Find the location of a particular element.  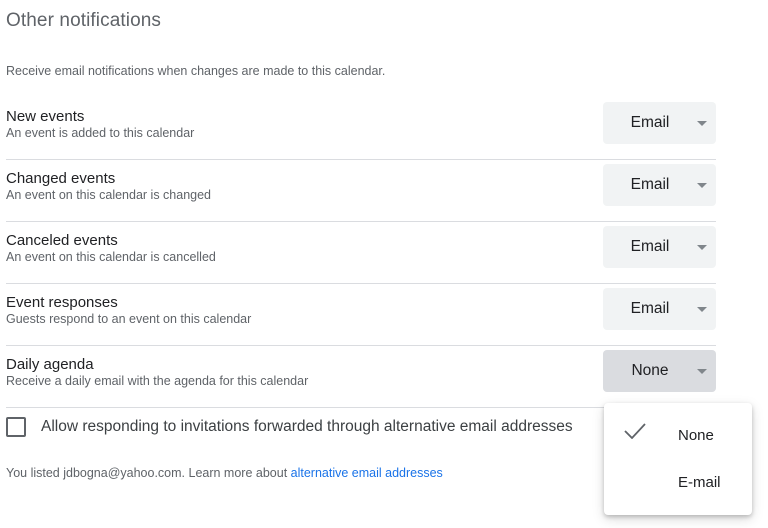

menu-item-email: E-mail is located at coordinates (678, 481).